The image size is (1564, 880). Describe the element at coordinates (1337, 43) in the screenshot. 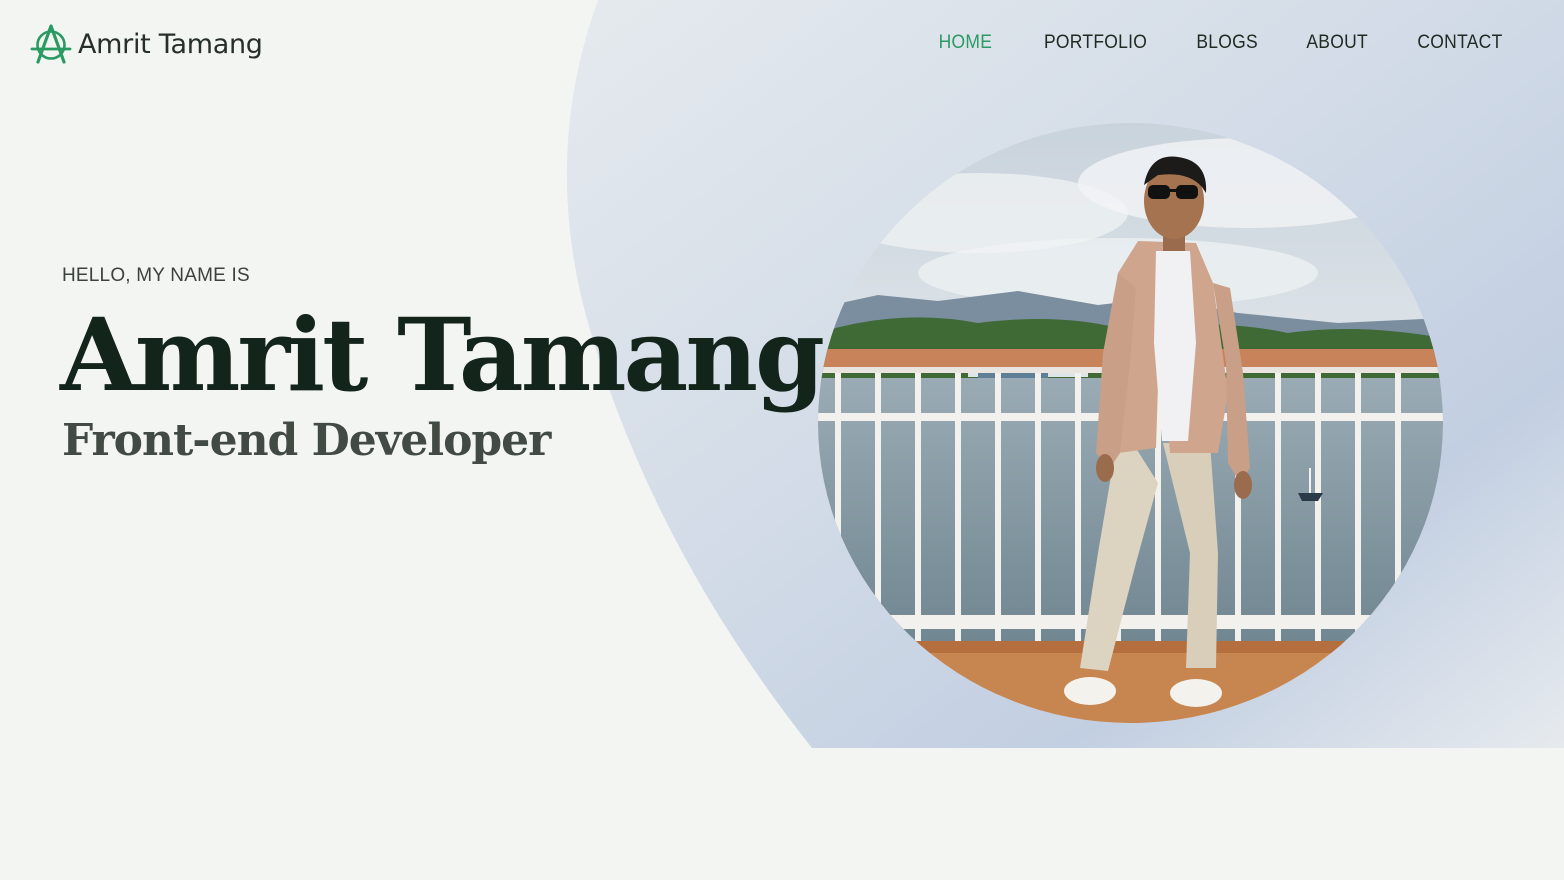

I see `nav-about: ABOUT` at that location.